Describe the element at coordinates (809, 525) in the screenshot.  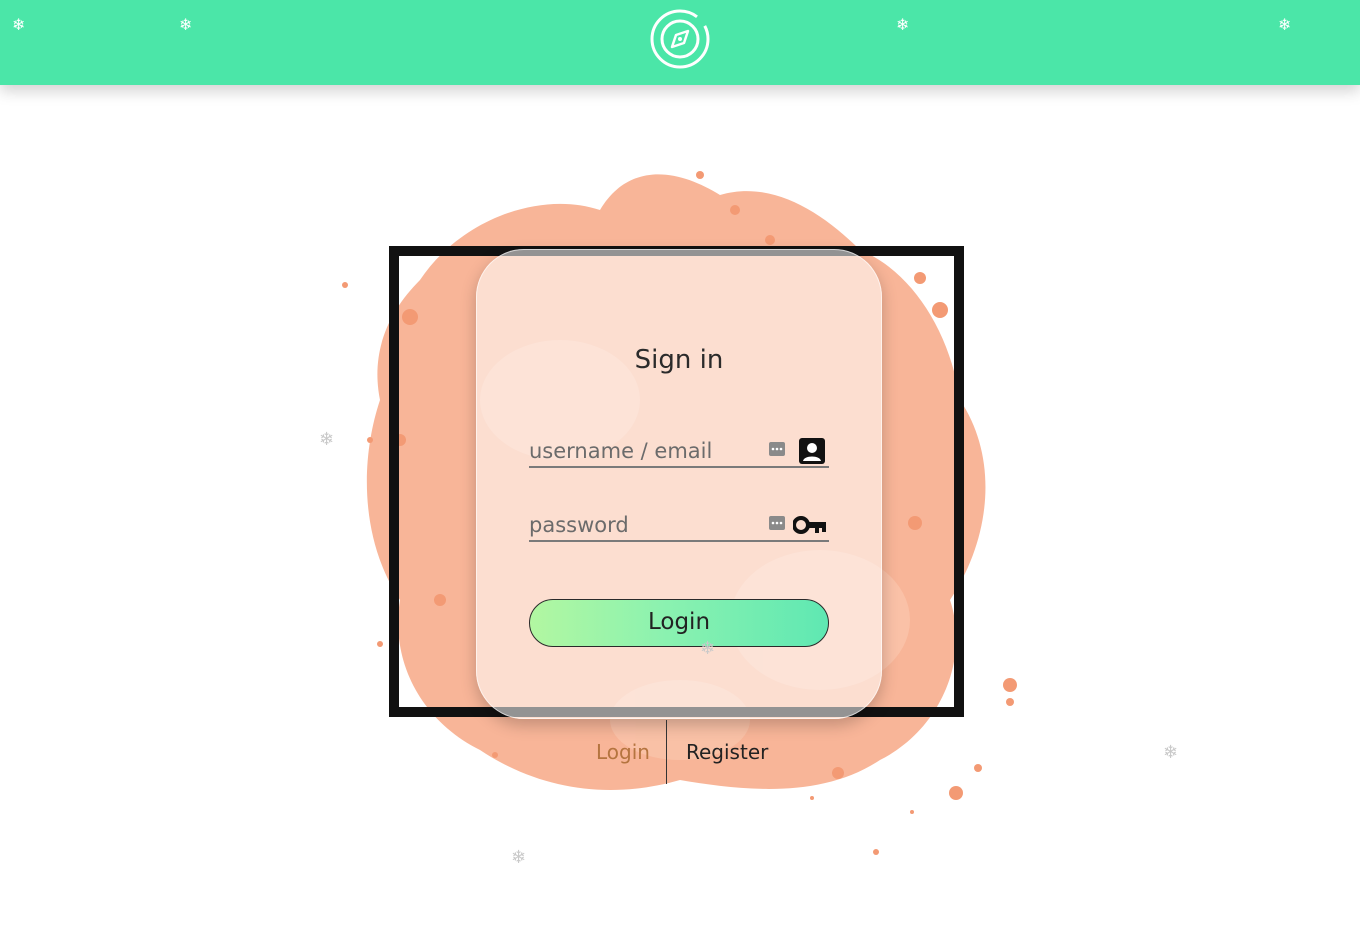
I see `key-icon` at that location.